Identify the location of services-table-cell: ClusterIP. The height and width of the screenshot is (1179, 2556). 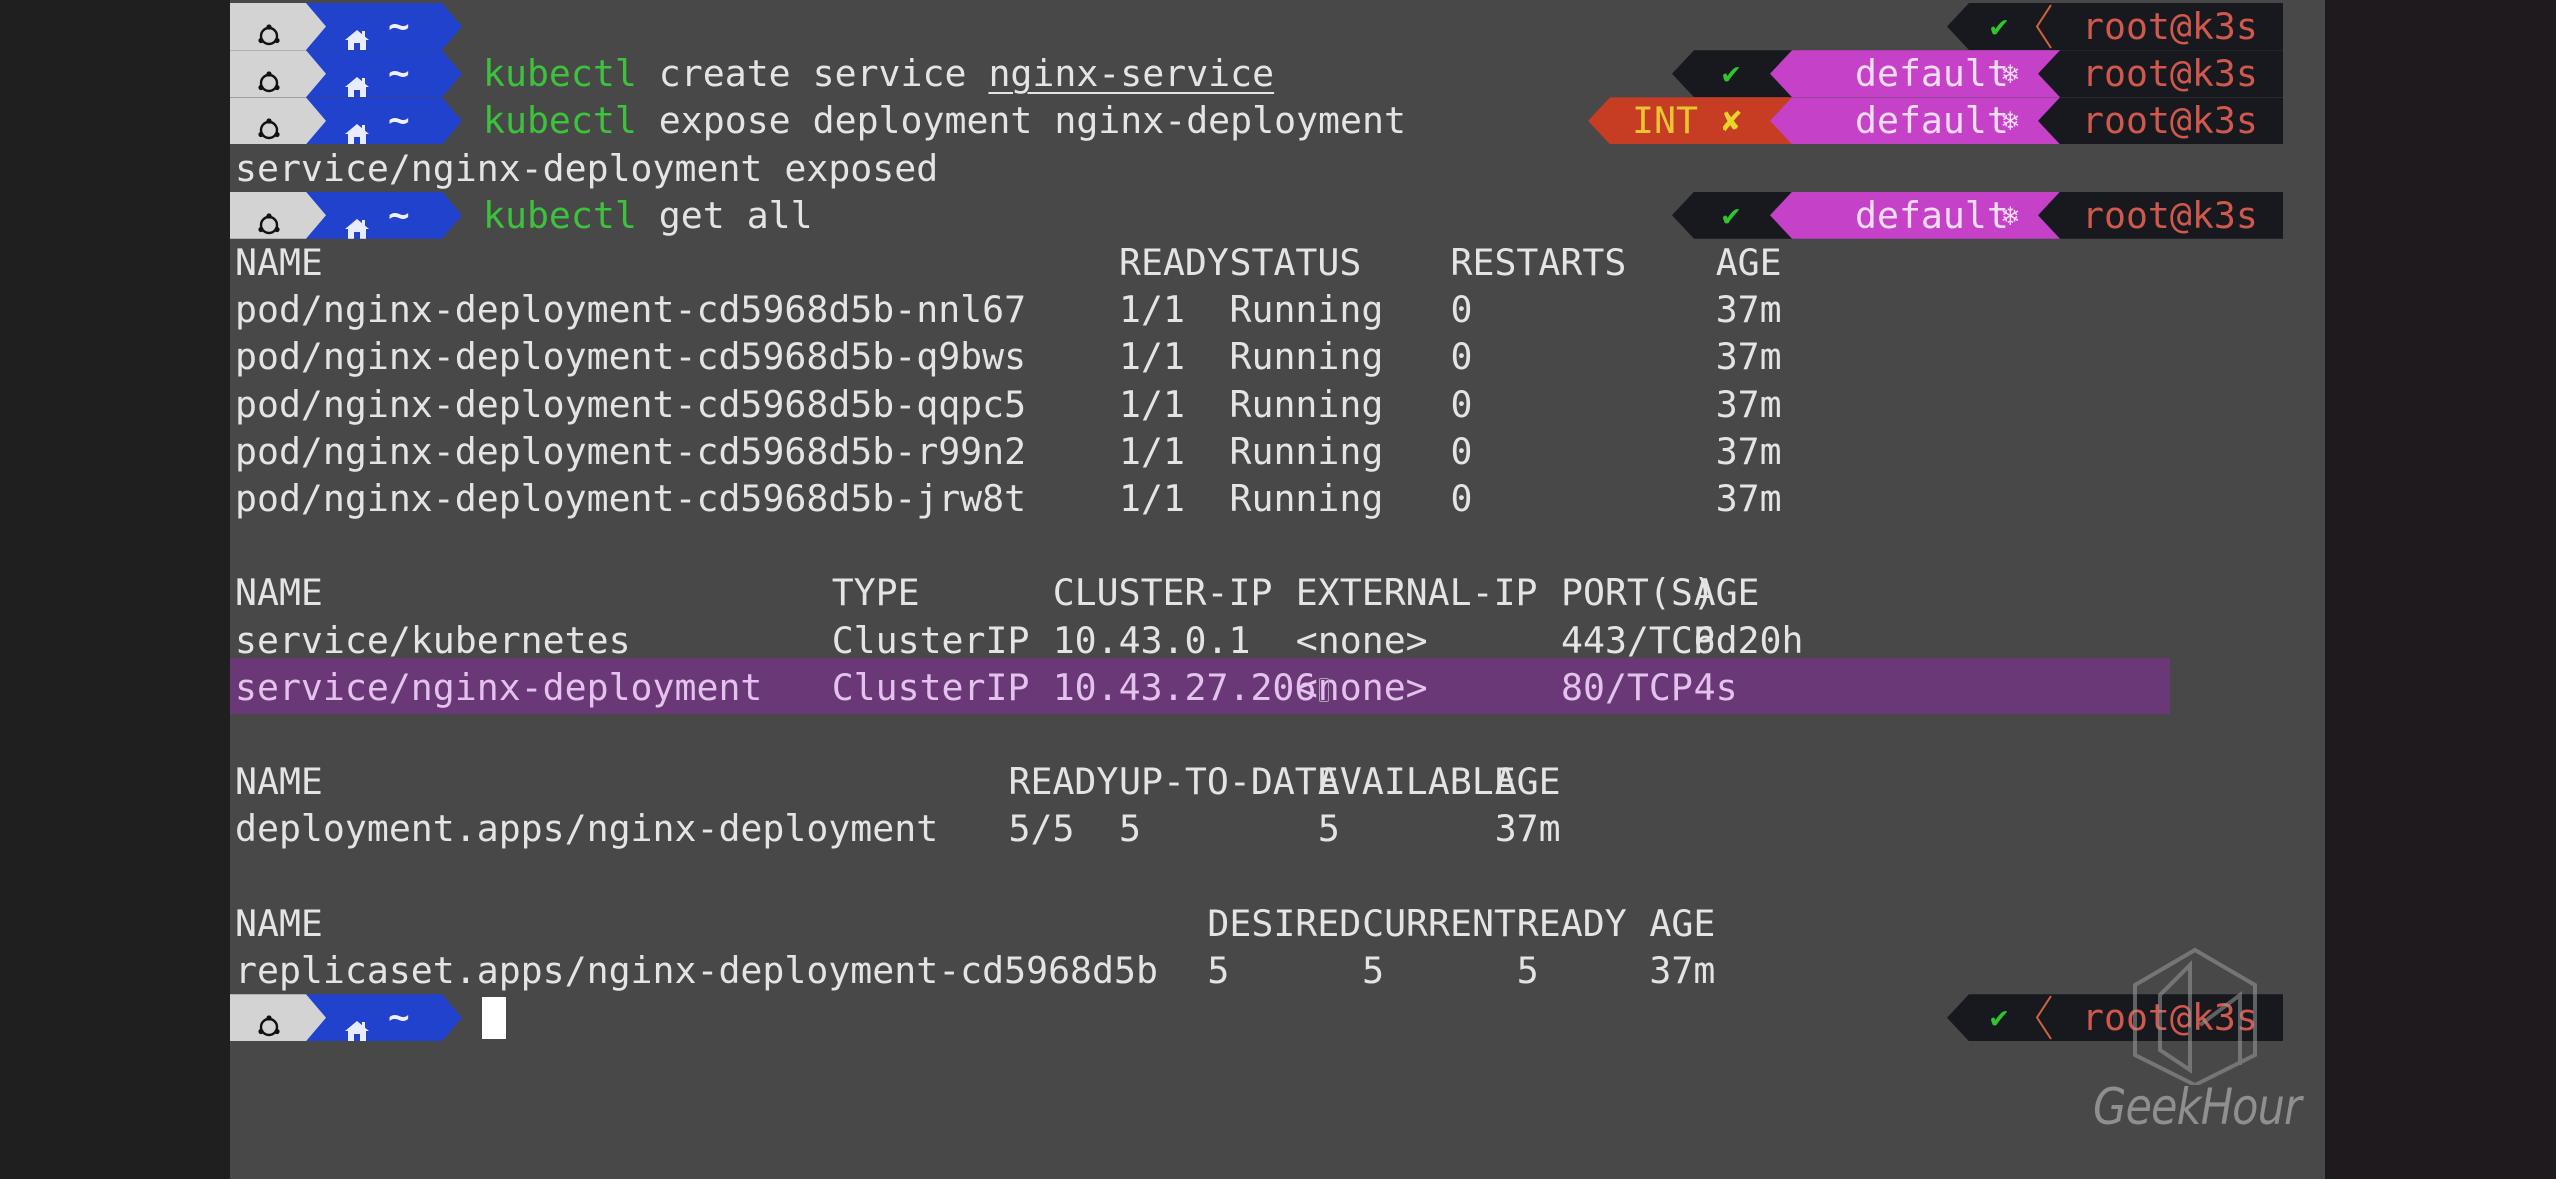
(930, 687).